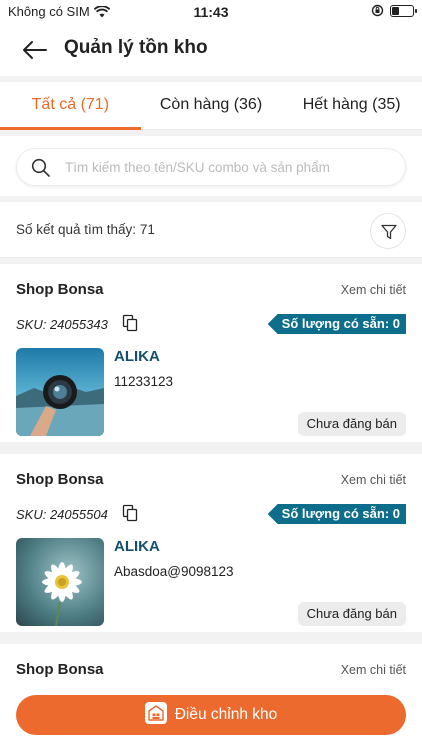 Image resolution: width=422 pixels, height=750 pixels. What do you see at coordinates (62, 324) in the screenshot?
I see `sku-label: SKU: 24055343` at bounding box center [62, 324].